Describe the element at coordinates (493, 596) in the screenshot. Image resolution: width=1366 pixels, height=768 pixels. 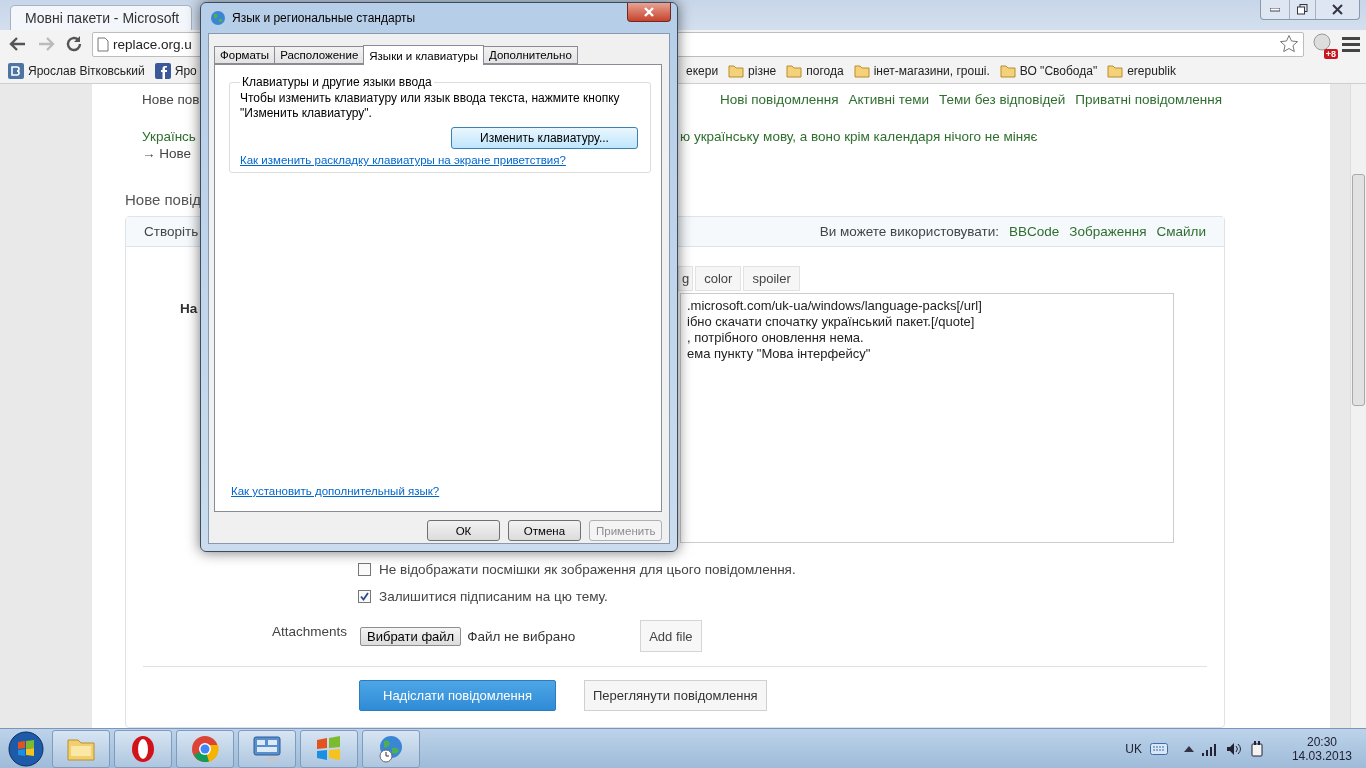
I see `option-label: Залишитися підписаним на цю тему.` at that location.